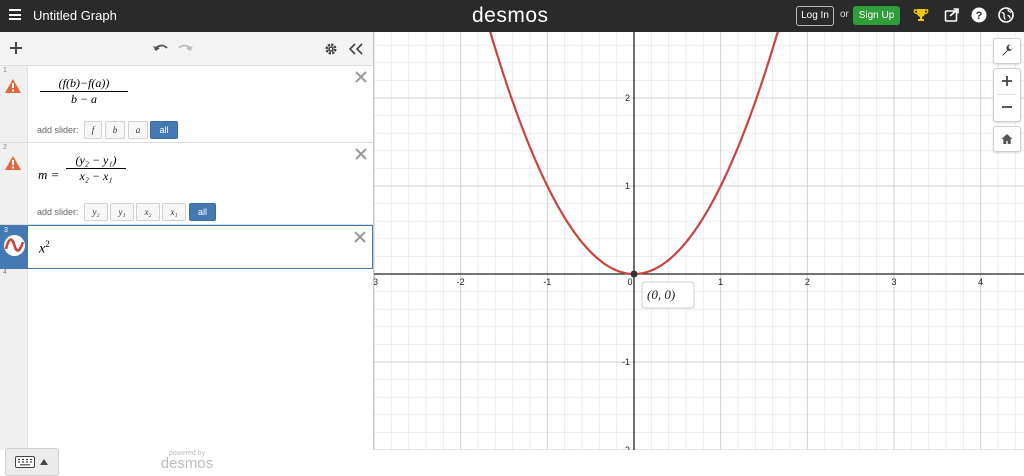 This screenshot has height=476, width=1024. Describe the element at coordinates (16, 48) in the screenshot. I see `add-icon` at that location.